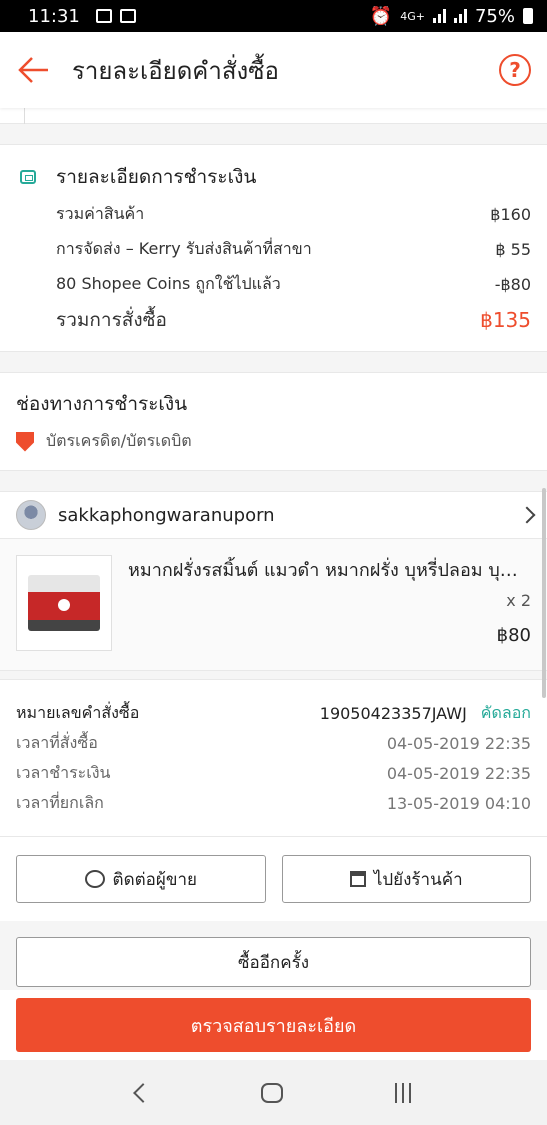 The height and width of the screenshot is (1125, 547). Describe the element at coordinates (381, 16) in the screenshot. I see `alarm-icon: ⏰` at that location.